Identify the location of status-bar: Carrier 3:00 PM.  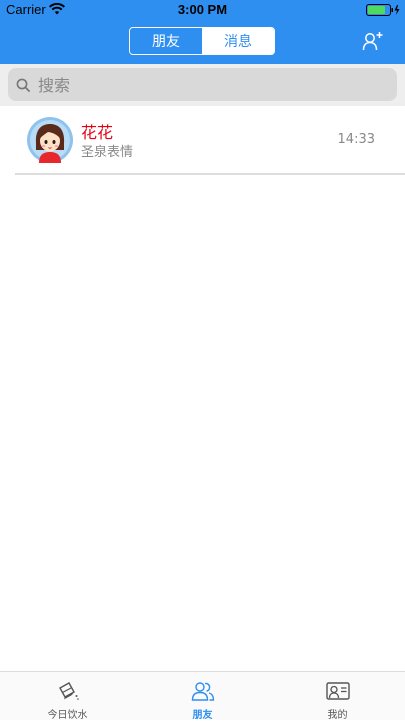
(202, 10).